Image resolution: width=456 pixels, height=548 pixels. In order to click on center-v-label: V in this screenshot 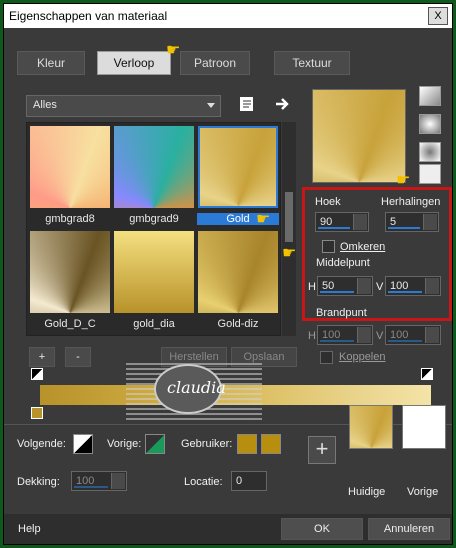, I will do `click(380, 287)`.